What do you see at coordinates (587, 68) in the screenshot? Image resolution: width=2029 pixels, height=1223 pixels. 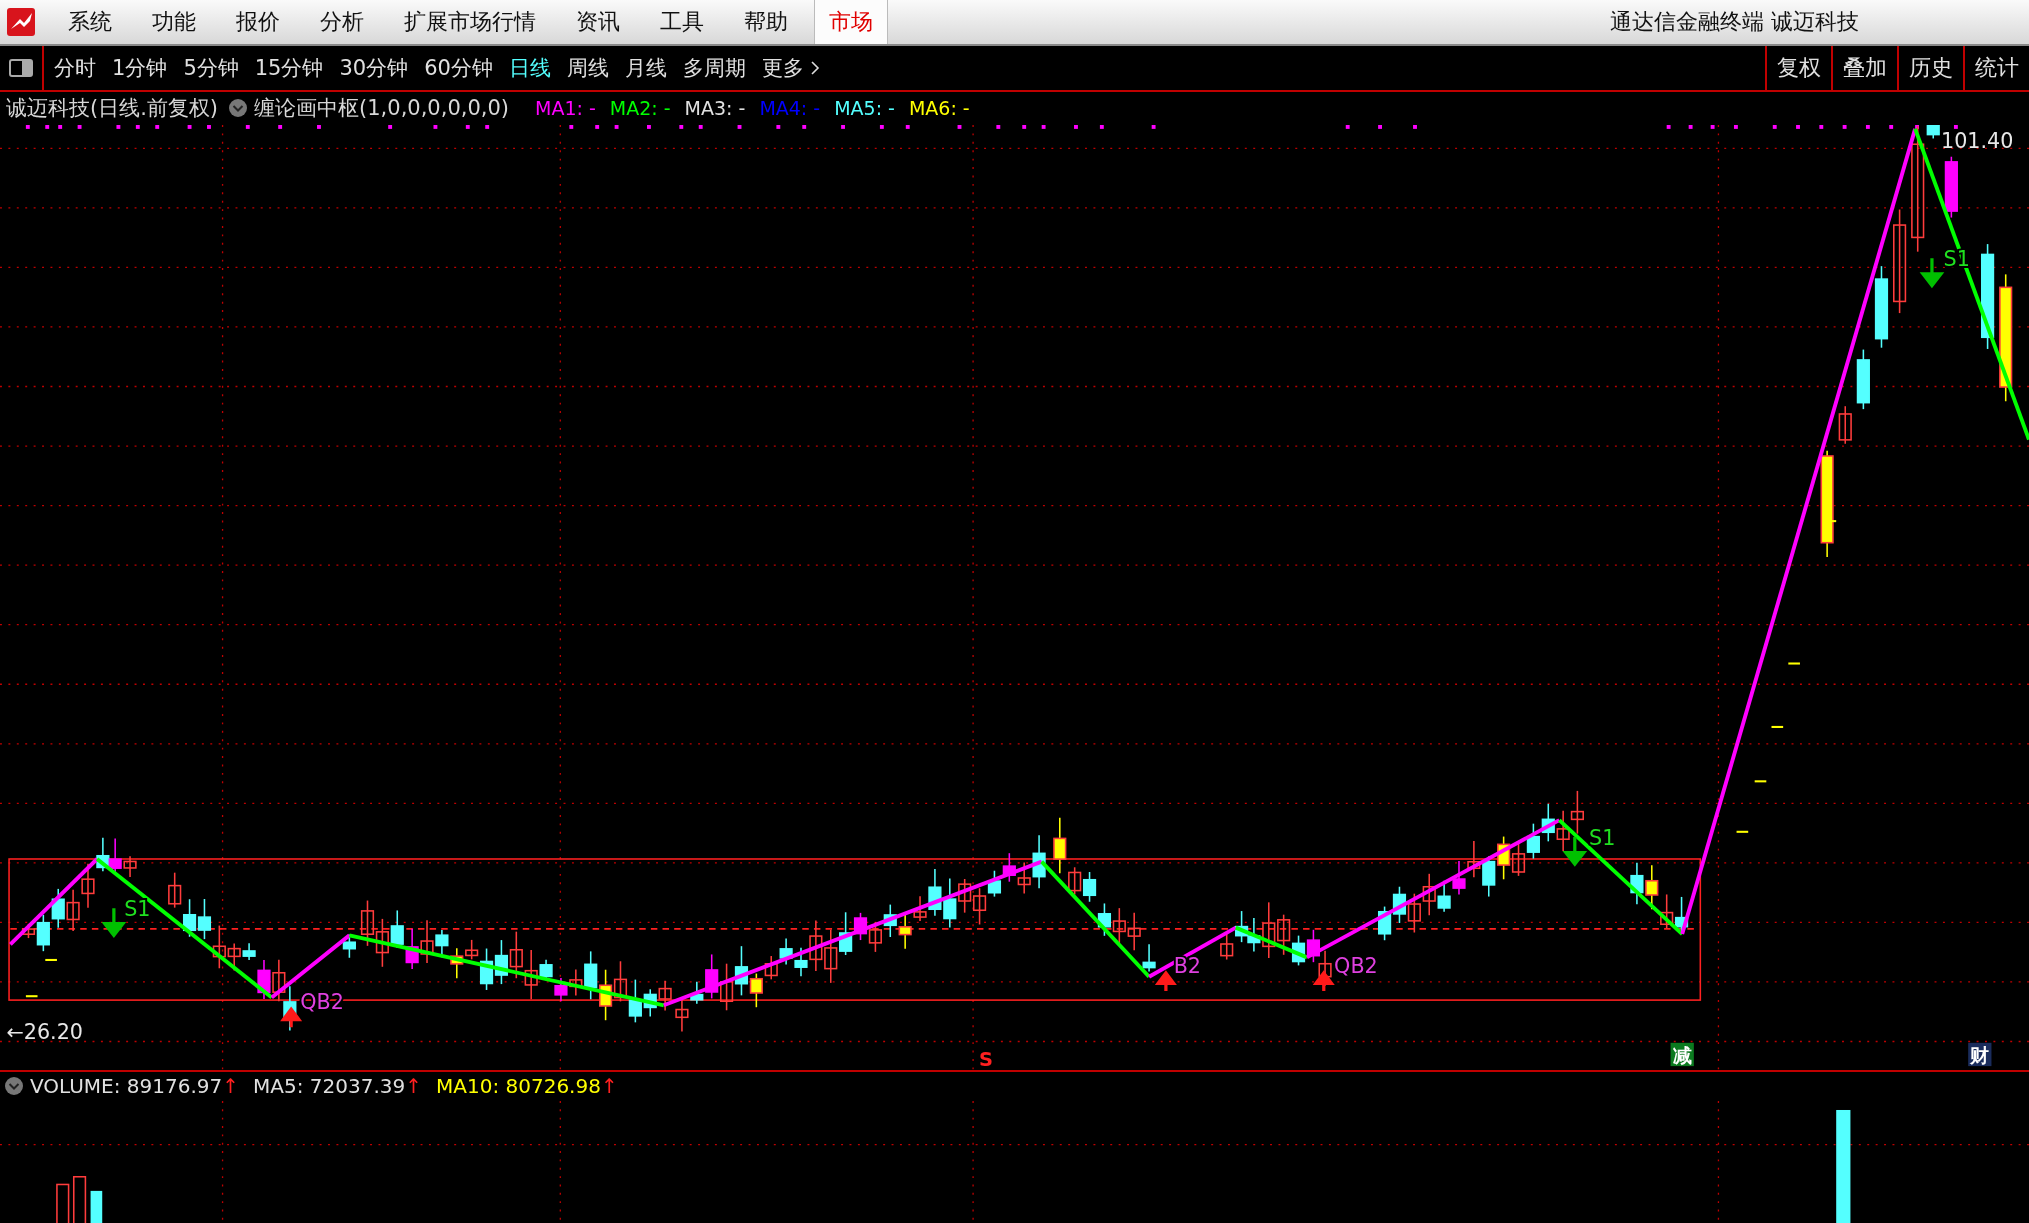 I see `period-tab: 周线` at bounding box center [587, 68].